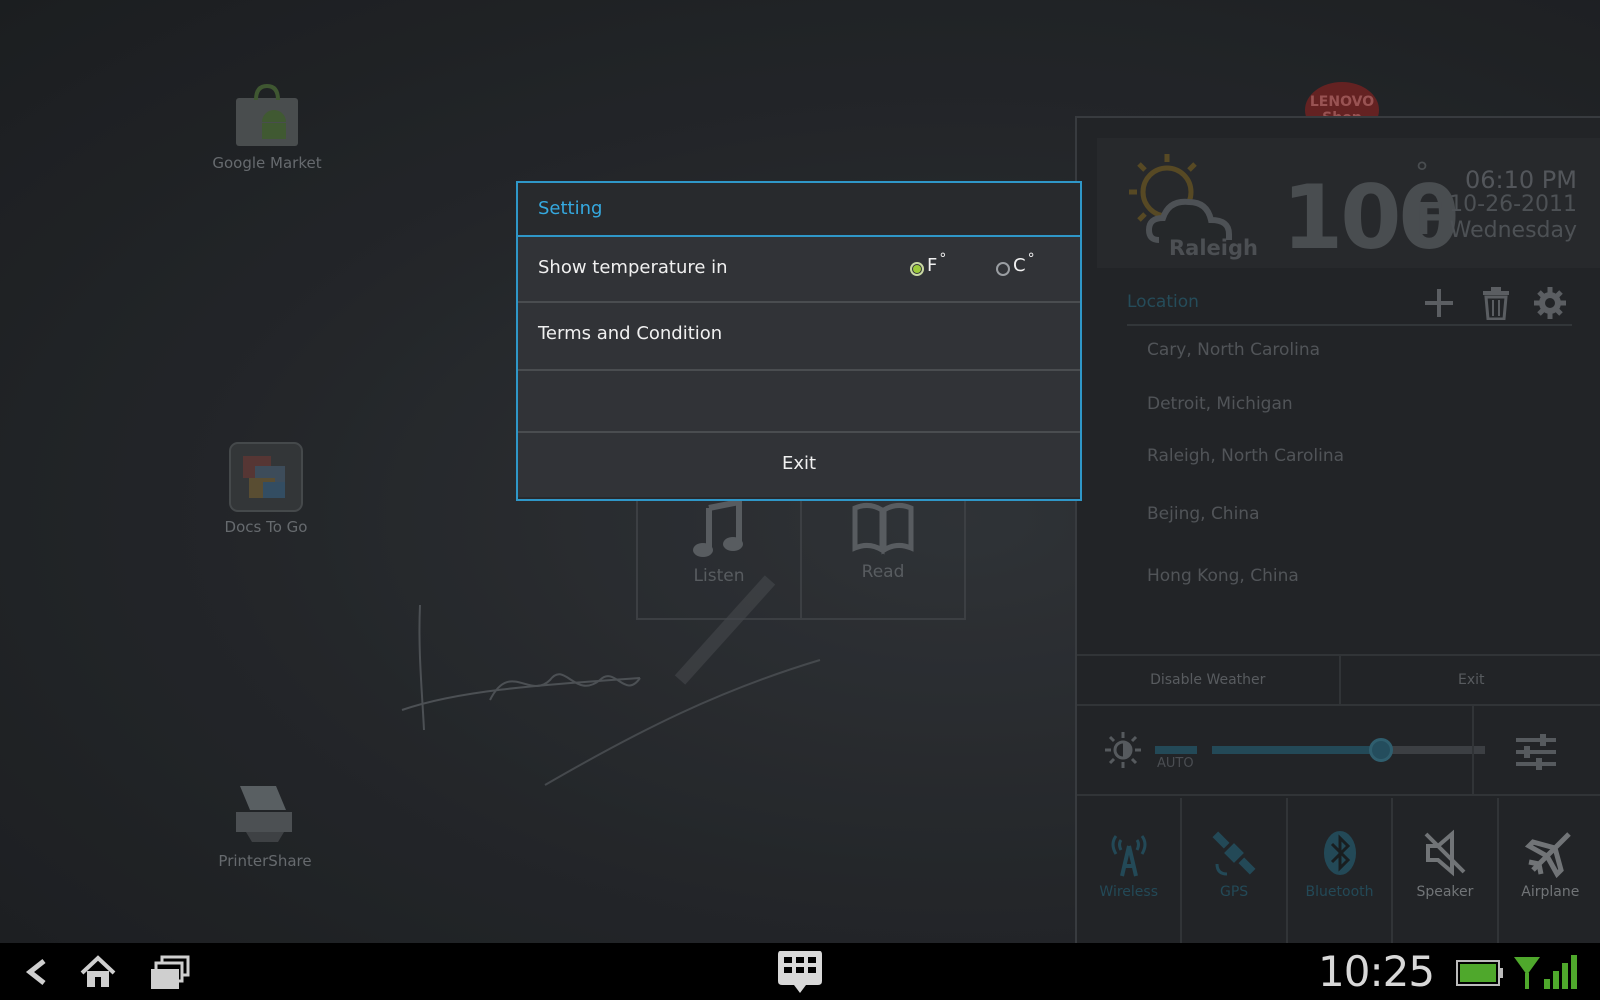 The width and height of the screenshot is (1600, 1000). What do you see at coordinates (917, 269) in the screenshot?
I see `radio-button-checked` at bounding box center [917, 269].